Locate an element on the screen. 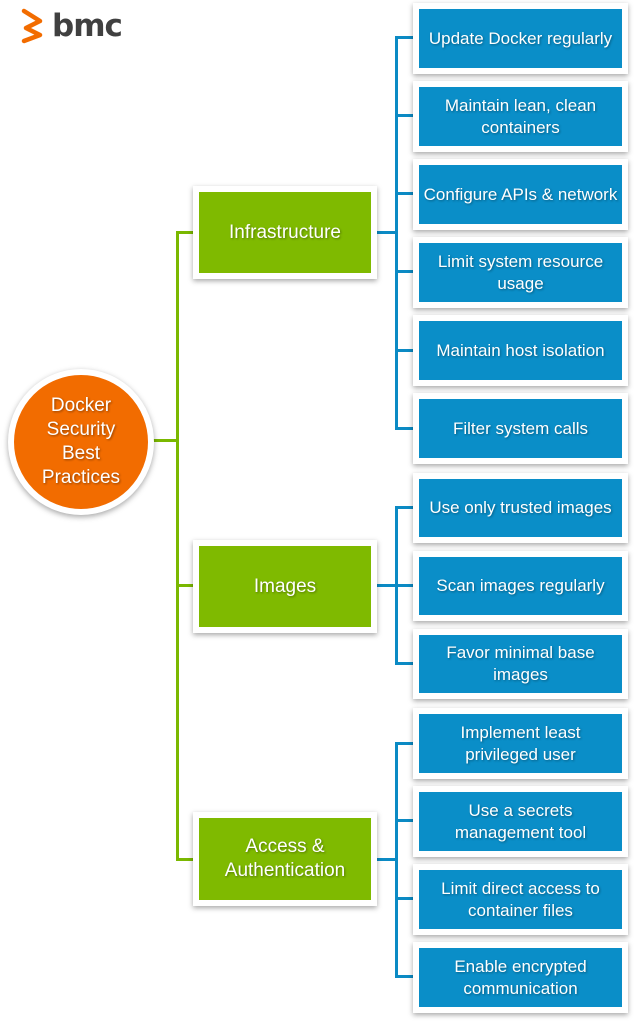  leaf-label: Limit system resource usage is located at coordinates (520, 272).